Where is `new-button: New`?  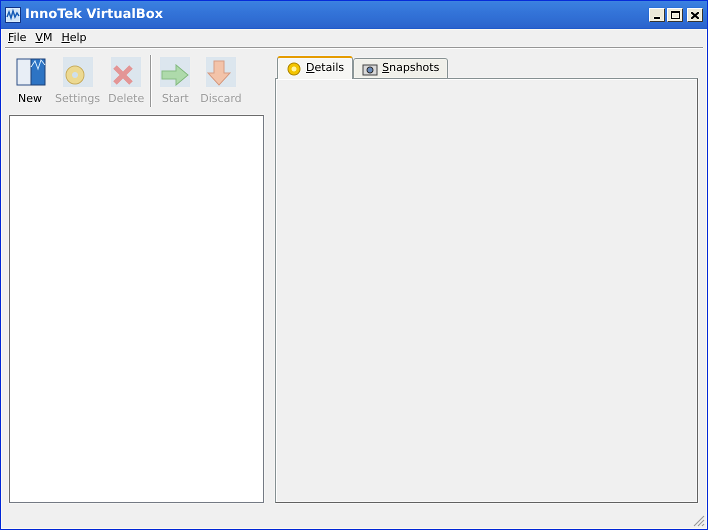
new-button: New is located at coordinates (30, 81).